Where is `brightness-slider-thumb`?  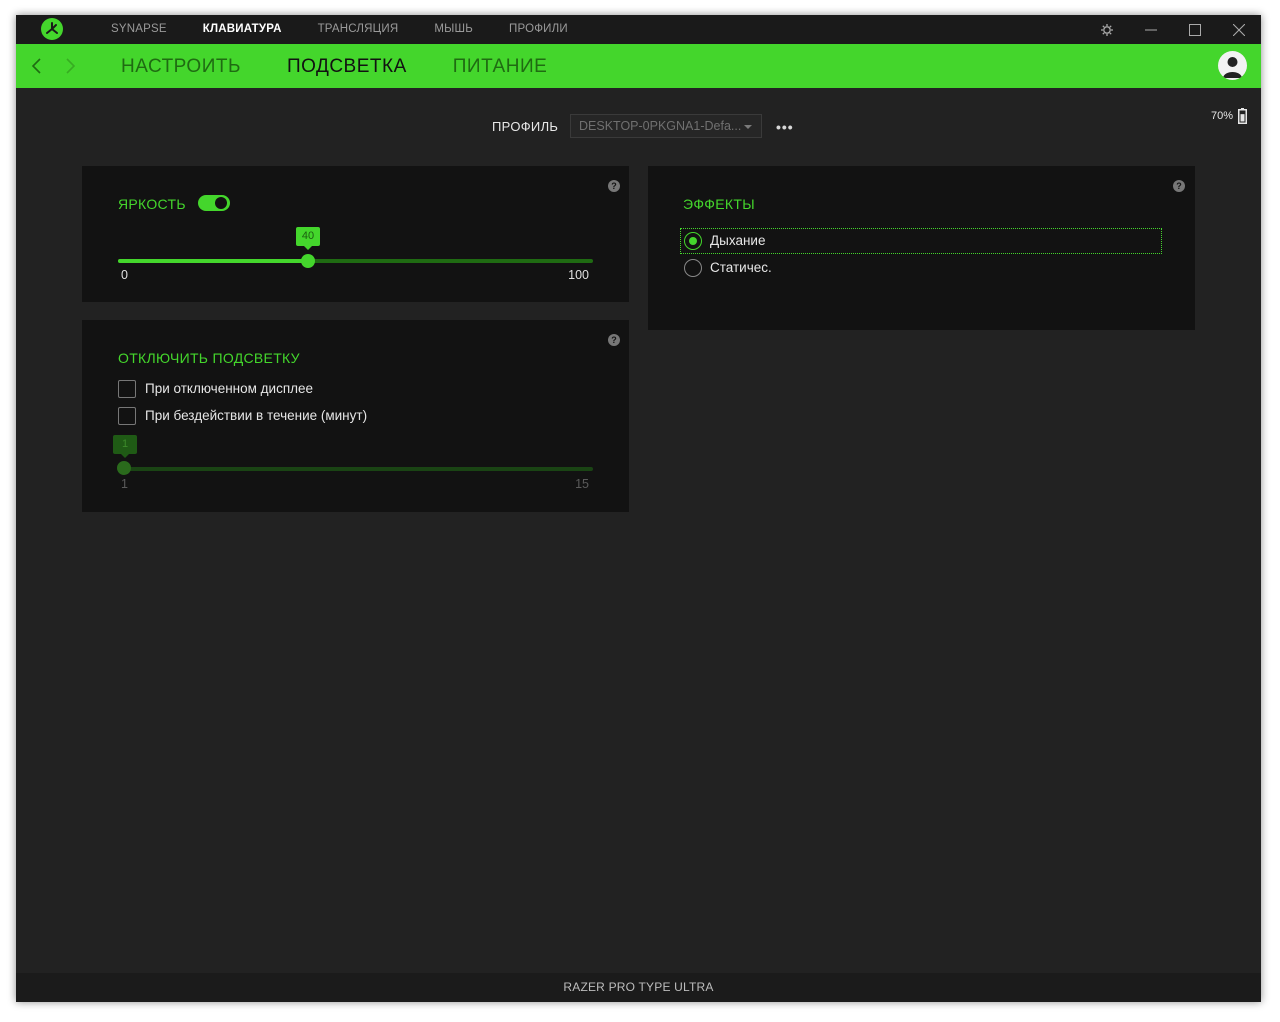 brightness-slider-thumb is located at coordinates (308, 261).